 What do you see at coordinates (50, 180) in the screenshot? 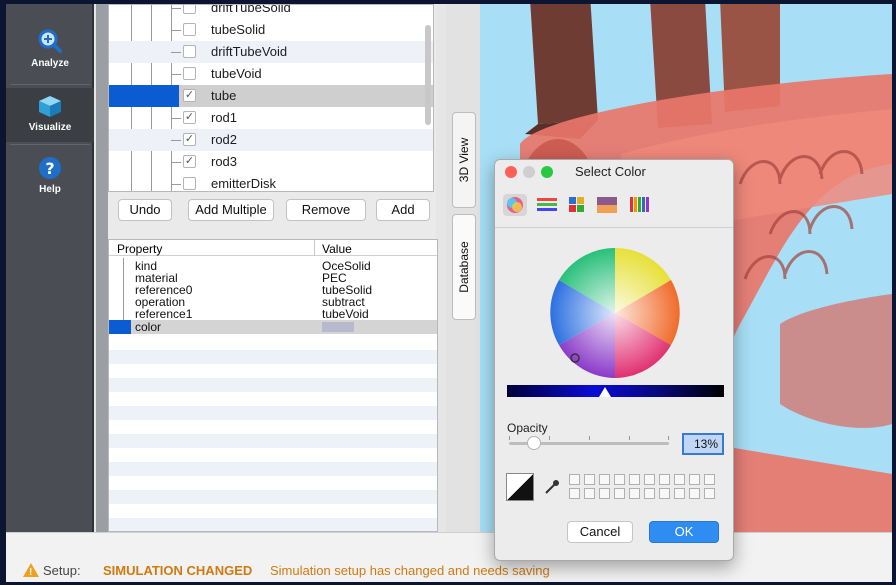
I see `sidebar-item-help: ? Help` at bounding box center [50, 180].